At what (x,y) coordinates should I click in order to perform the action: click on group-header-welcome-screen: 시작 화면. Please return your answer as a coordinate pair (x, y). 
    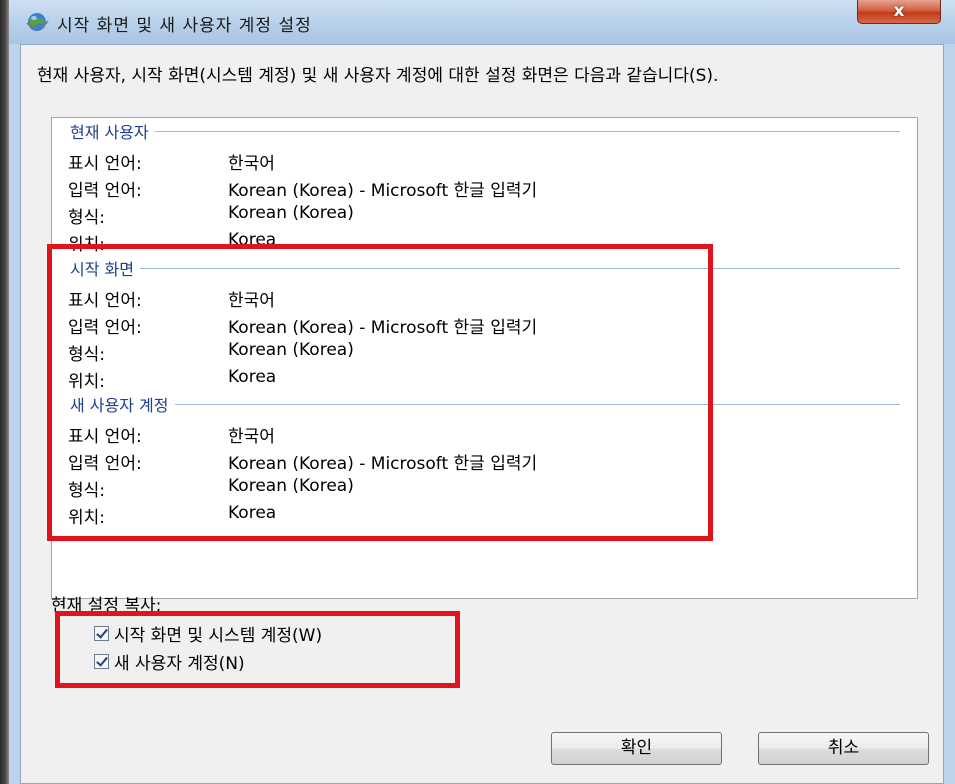
    Looking at the image, I should click on (485, 268).